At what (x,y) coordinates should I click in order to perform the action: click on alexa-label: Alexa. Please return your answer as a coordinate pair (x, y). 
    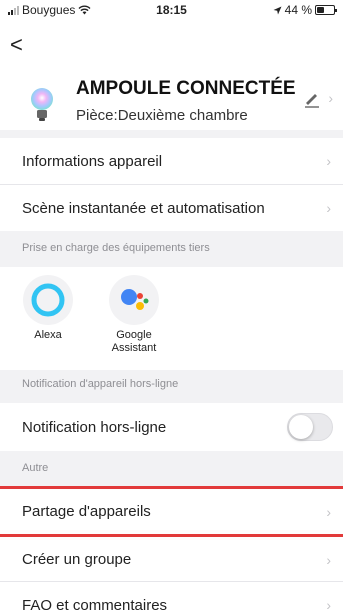
    Looking at the image, I should click on (48, 335).